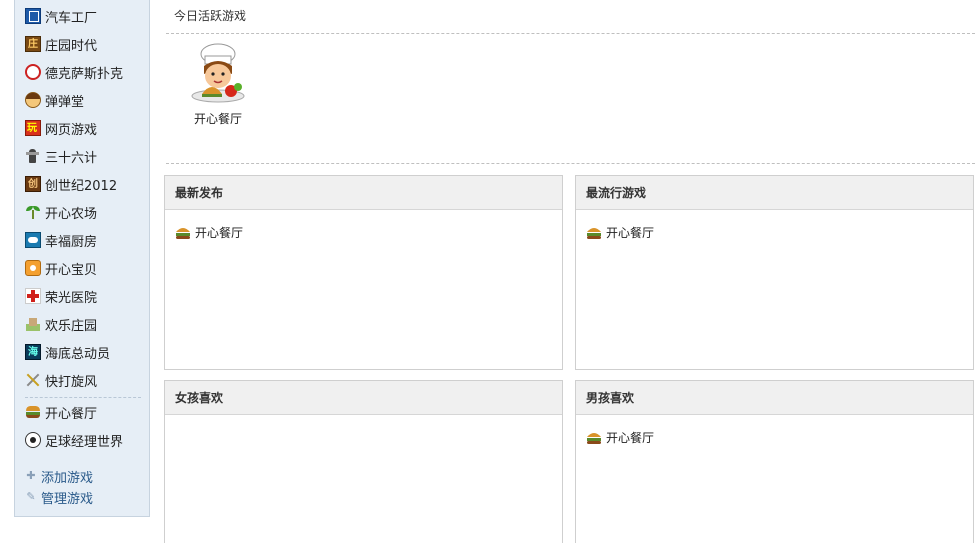 The height and width of the screenshot is (543, 975). I want to click on kitchen-icon, so click(33, 240).